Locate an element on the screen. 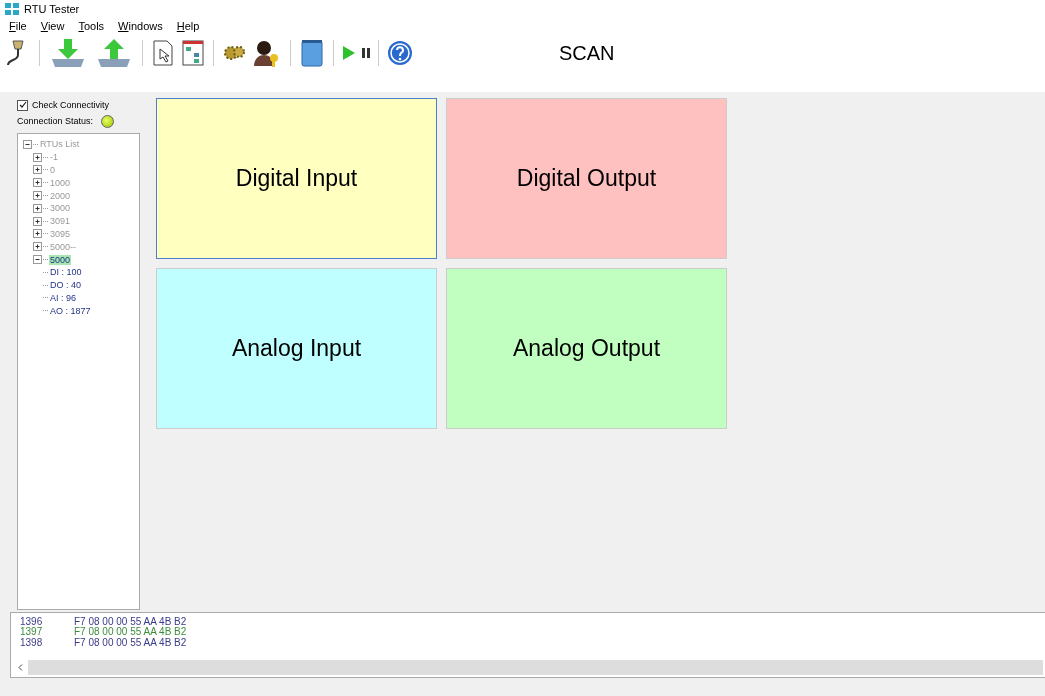  log-id: 1397 is located at coordinates (32, 632).